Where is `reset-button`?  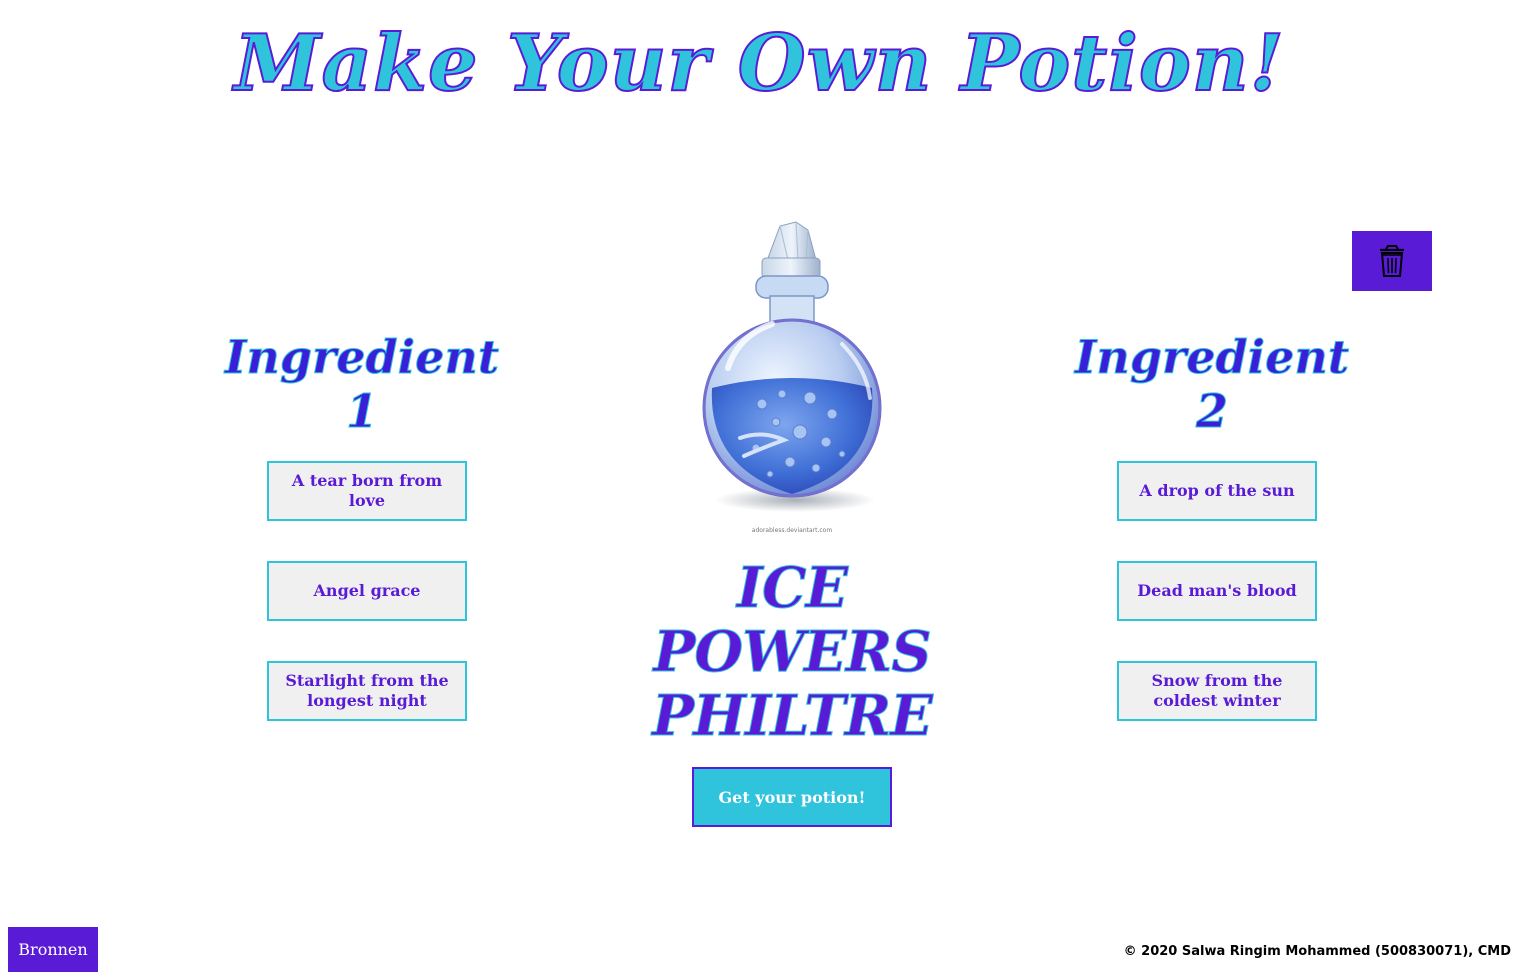 reset-button is located at coordinates (1392, 261).